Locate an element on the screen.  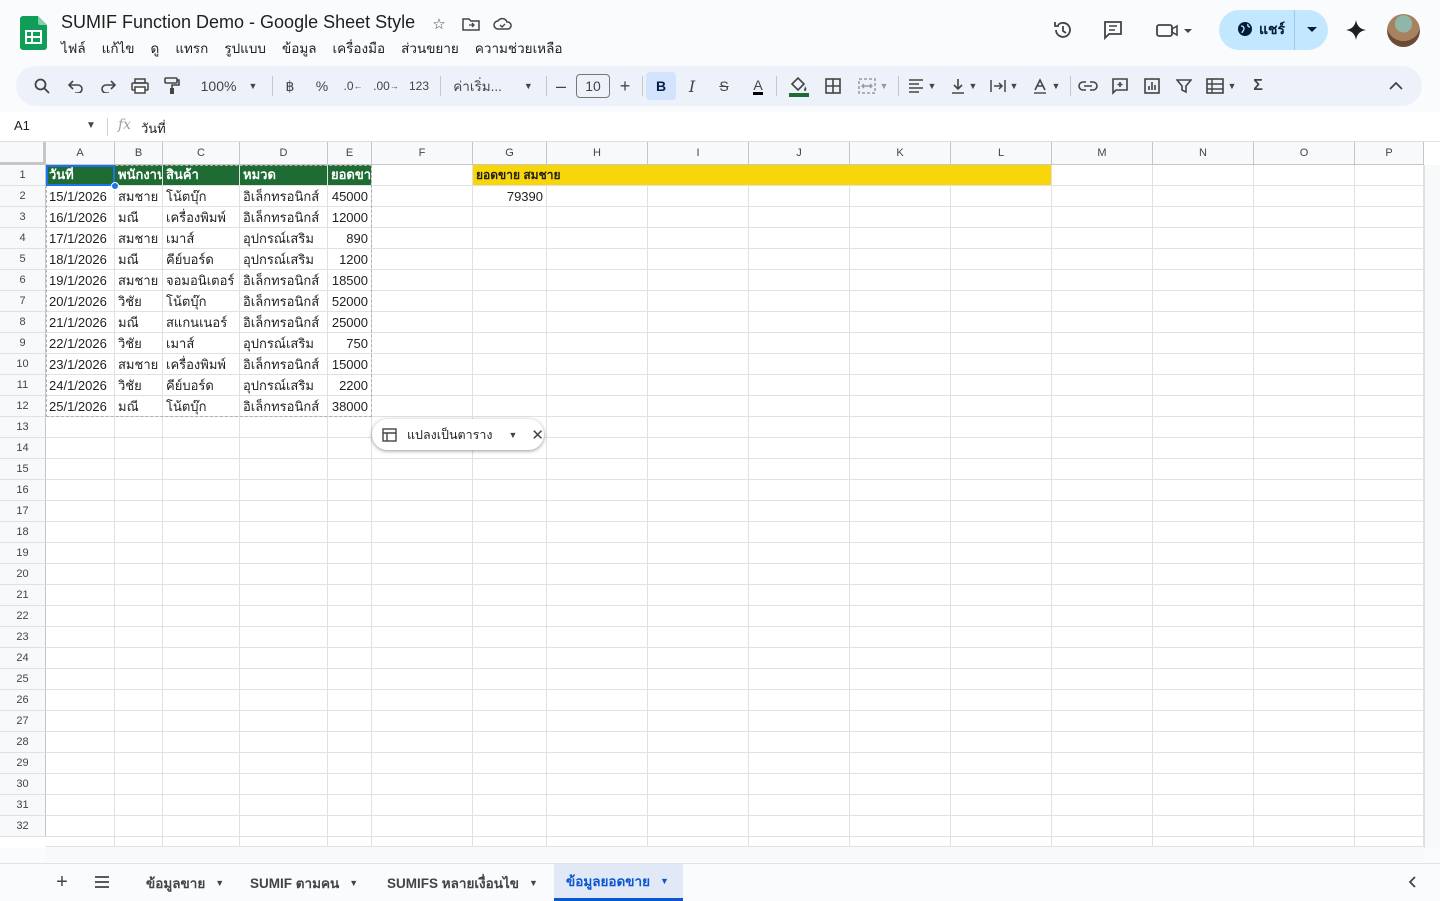
sheet-tab-1: ข้อมูลขาย ▼ is located at coordinates (185, 882).